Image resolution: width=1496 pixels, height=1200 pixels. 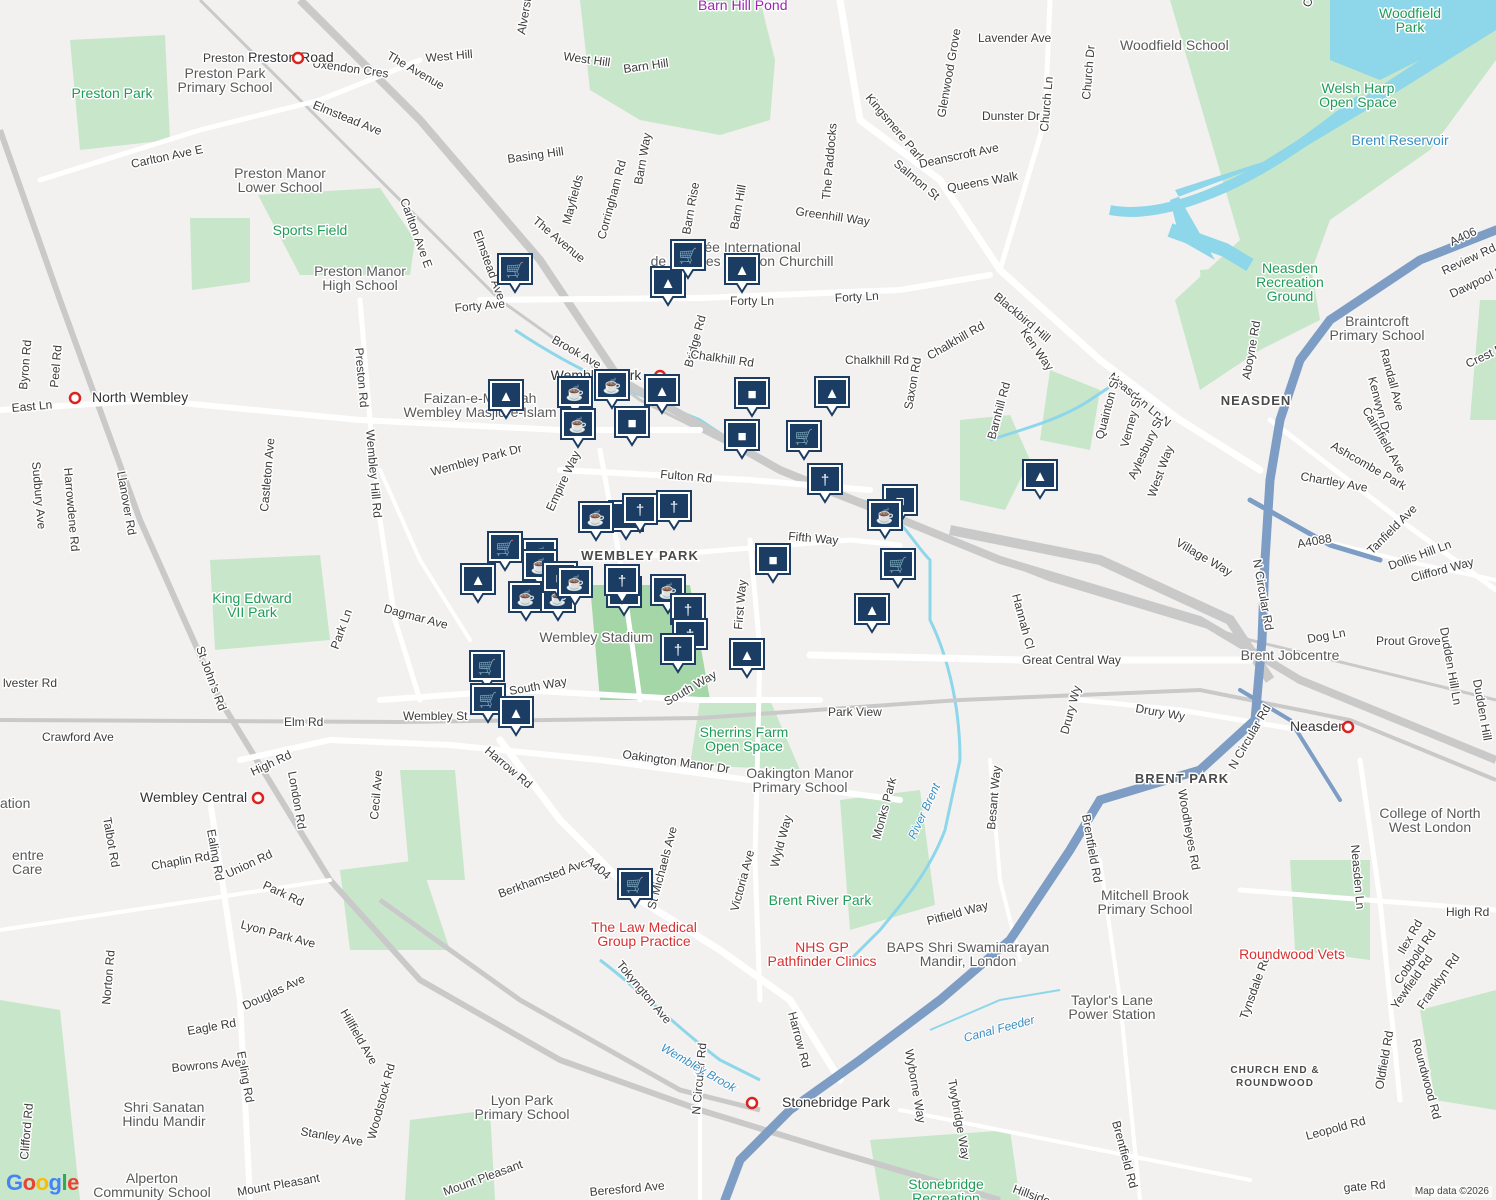 I want to click on road-label-crawford-ave: Crawford Ave, so click(x=78, y=737).